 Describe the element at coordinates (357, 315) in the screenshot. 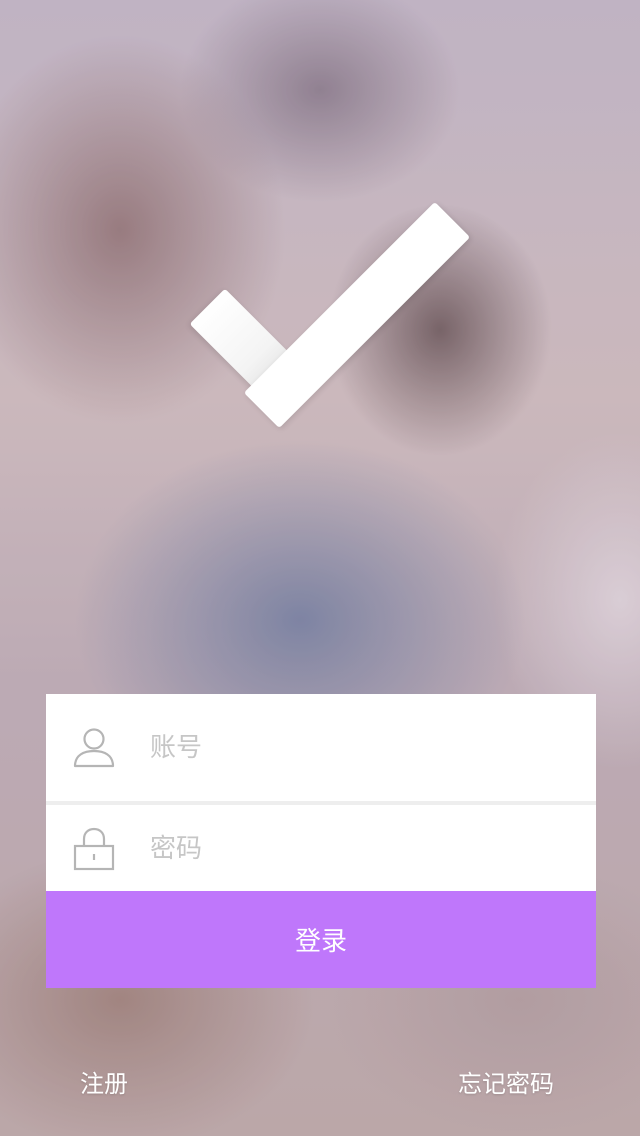

I see `checkmark-long-stroke` at that location.